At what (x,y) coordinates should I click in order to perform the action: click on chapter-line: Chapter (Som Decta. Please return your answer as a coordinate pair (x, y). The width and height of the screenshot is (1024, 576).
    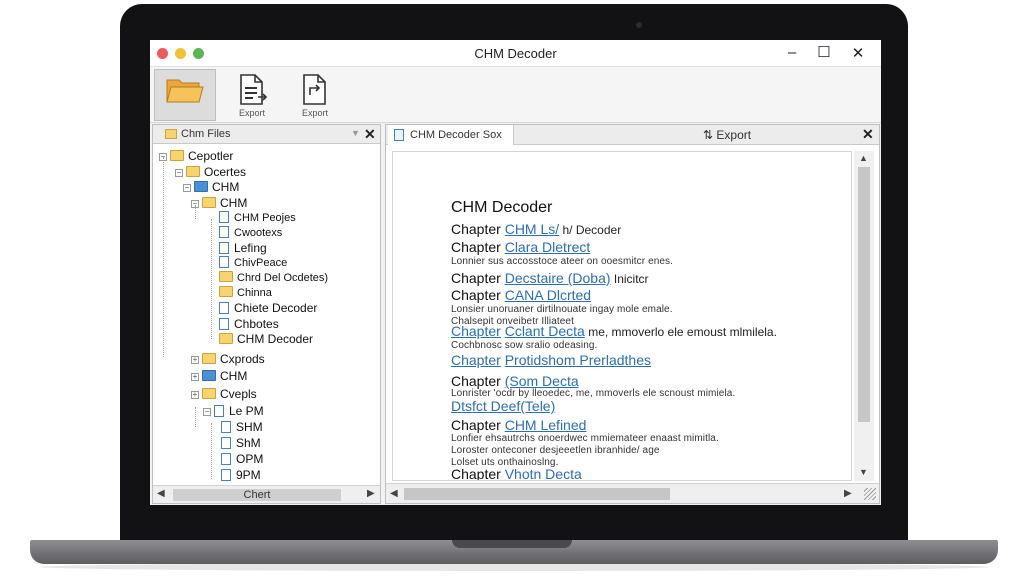
    Looking at the image, I should click on (515, 381).